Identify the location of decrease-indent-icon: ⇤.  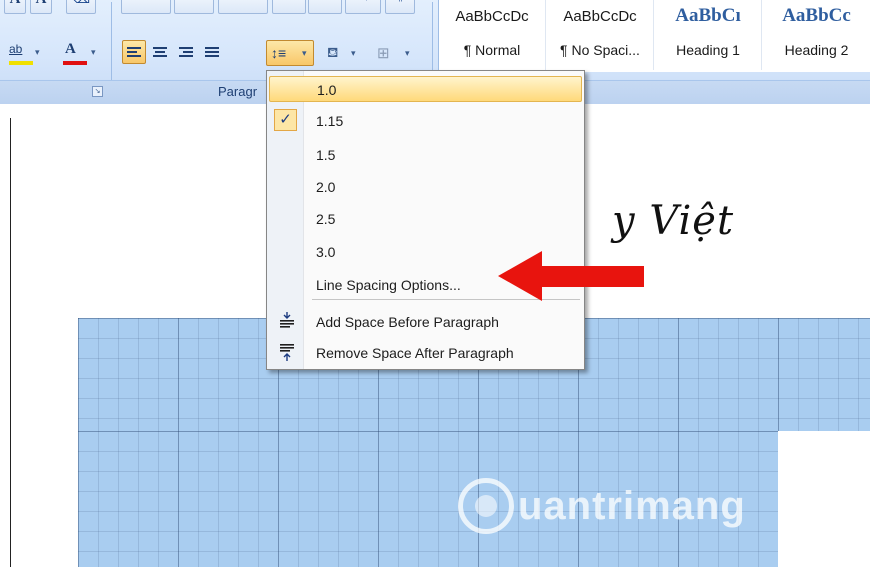
(288, 2).